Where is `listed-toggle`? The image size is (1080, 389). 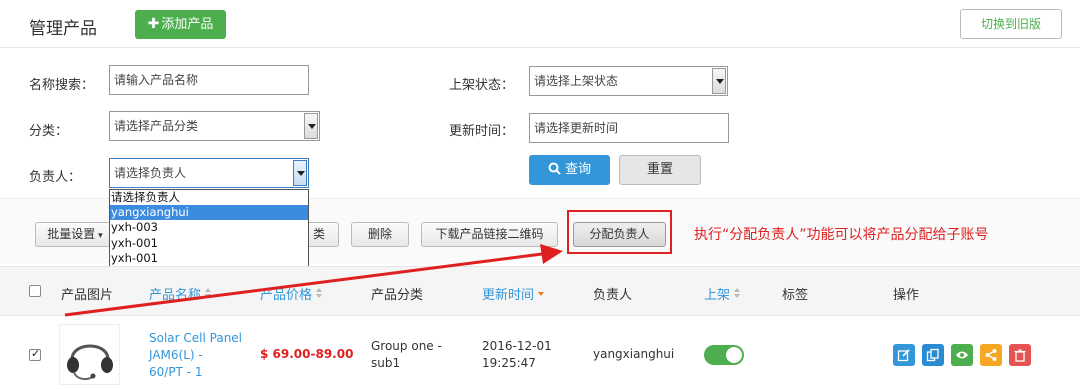 listed-toggle is located at coordinates (724, 355).